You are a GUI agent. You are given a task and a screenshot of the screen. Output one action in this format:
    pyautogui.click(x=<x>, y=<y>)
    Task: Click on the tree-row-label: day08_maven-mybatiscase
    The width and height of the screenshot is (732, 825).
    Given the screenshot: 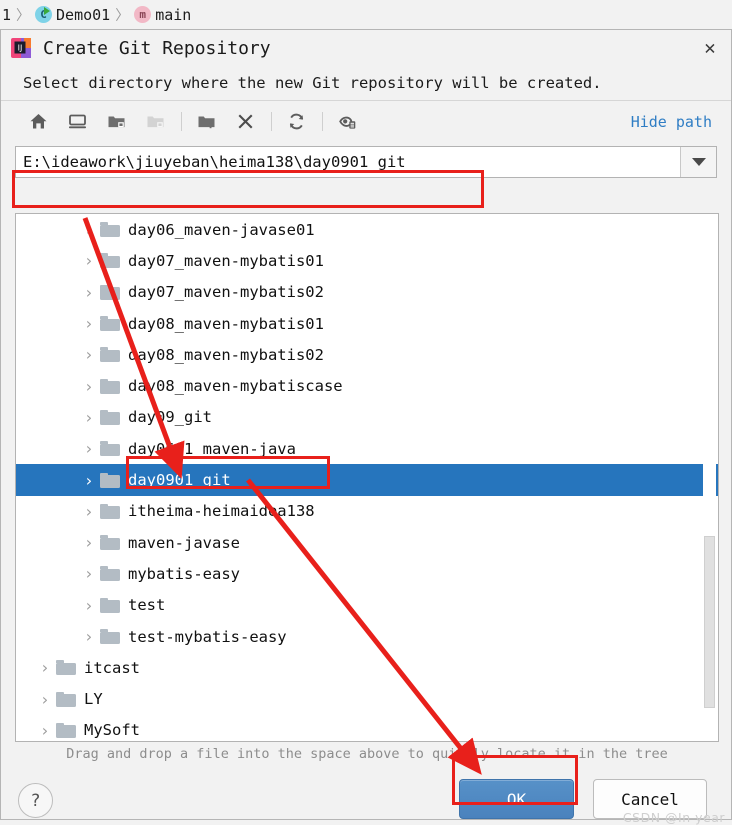 What is the action you would take?
    pyautogui.click(x=235, y=386)
    